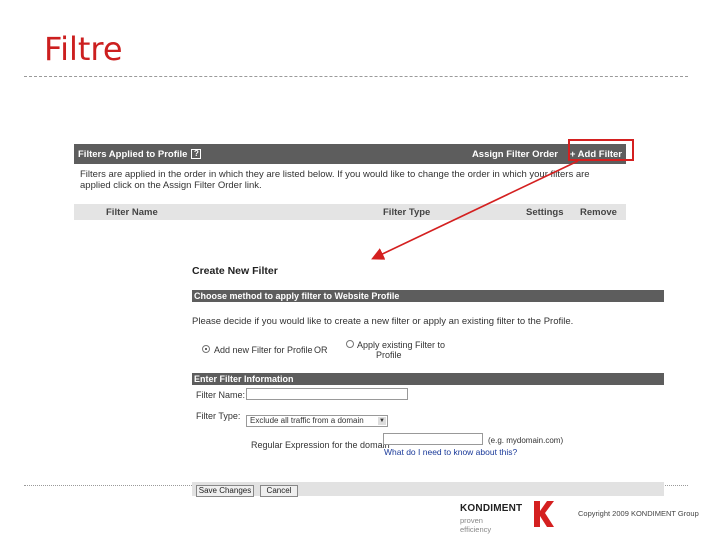  I want to click on filter-type-select: Exclude all traffic from a domain ▼, so click(317, 421).